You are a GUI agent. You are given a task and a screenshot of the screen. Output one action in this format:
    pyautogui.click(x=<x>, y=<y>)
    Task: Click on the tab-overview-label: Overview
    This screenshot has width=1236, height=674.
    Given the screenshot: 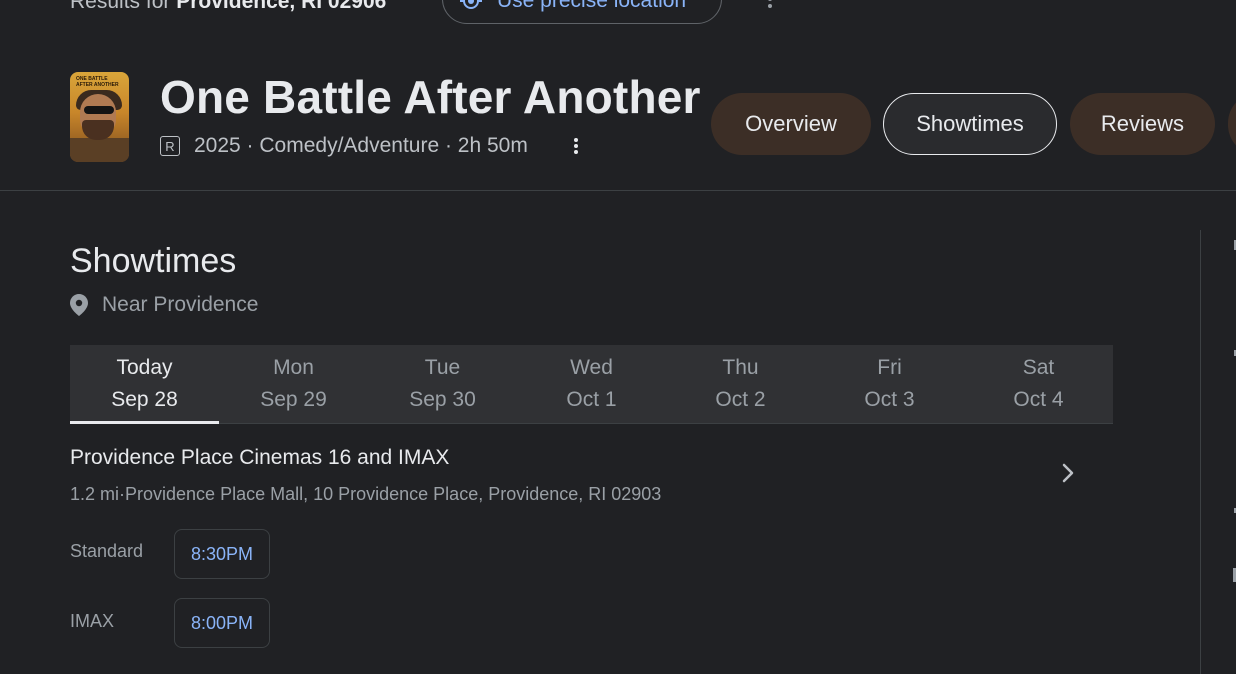 What is the action you would take?
    pyautogui.click(x=791, y=123)
    